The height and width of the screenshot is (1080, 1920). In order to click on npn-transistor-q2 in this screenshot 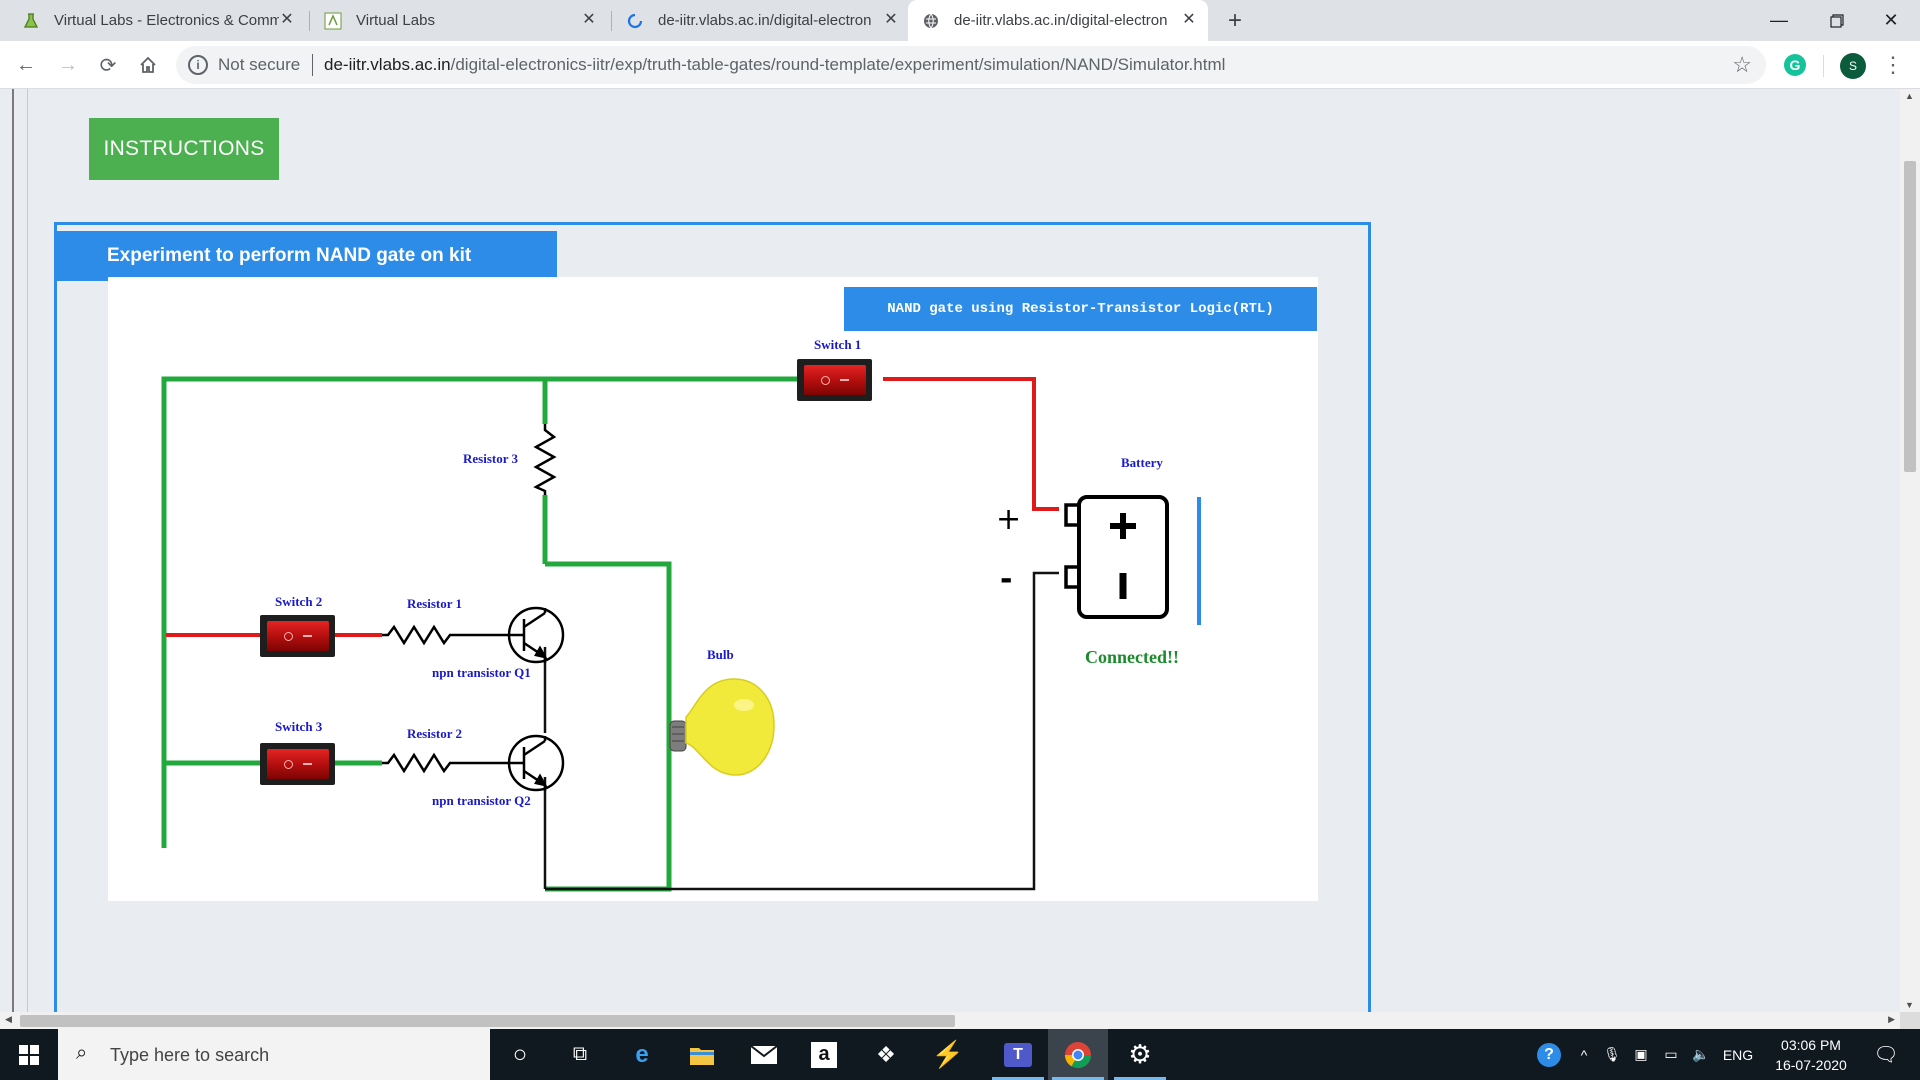, I will do `click(528, 763)`.